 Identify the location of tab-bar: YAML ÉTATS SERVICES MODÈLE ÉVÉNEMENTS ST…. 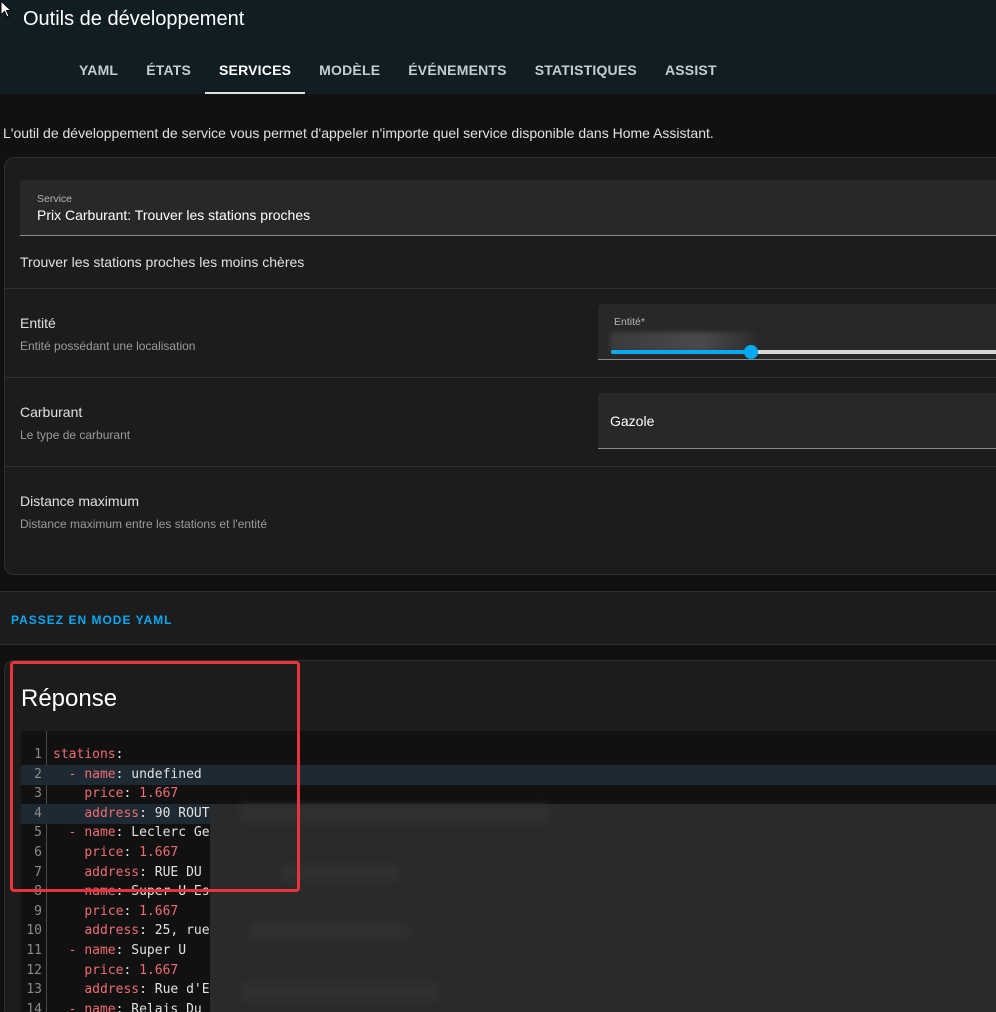
(398, 72).